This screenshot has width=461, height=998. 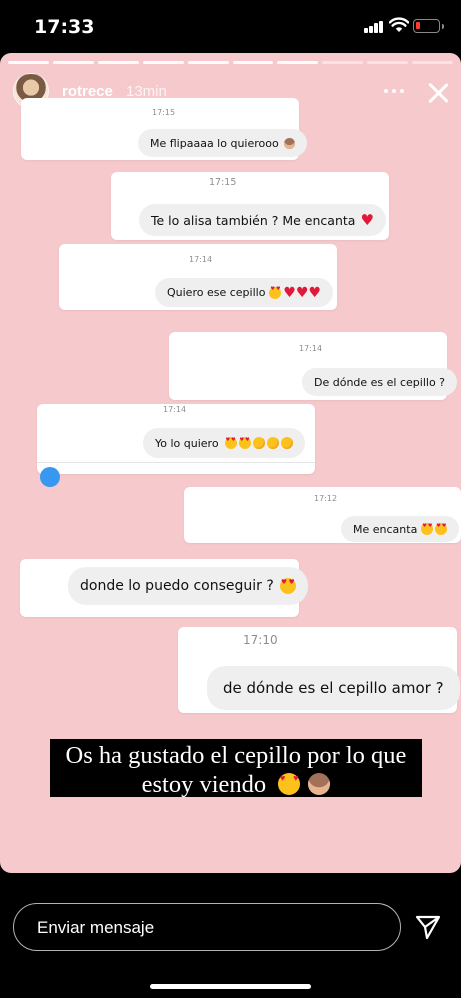 I want to click on message-bubble: de dónde es el cepillo amor ?, so click(x=333, y=688).